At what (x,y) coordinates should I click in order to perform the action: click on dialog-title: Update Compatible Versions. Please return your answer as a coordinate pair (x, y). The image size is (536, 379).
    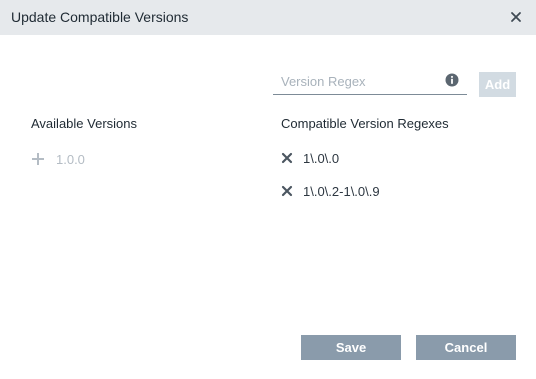
    Looking at the image, I should click on (100, 17).